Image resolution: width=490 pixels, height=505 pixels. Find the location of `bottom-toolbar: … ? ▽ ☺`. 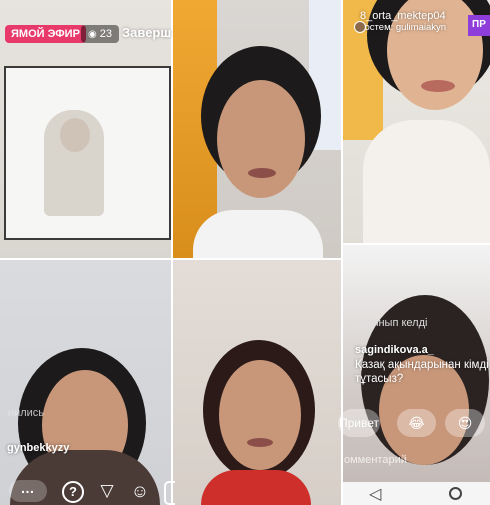

bottom-toolbar: … ? ▽ ☺ is located at coordinates (87, 489).